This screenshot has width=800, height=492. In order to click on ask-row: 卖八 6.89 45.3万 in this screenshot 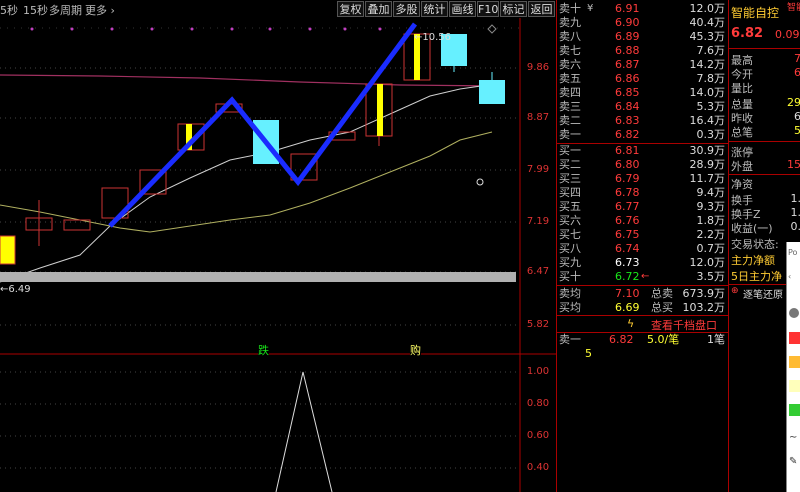, I will do `click(643, 37)`.